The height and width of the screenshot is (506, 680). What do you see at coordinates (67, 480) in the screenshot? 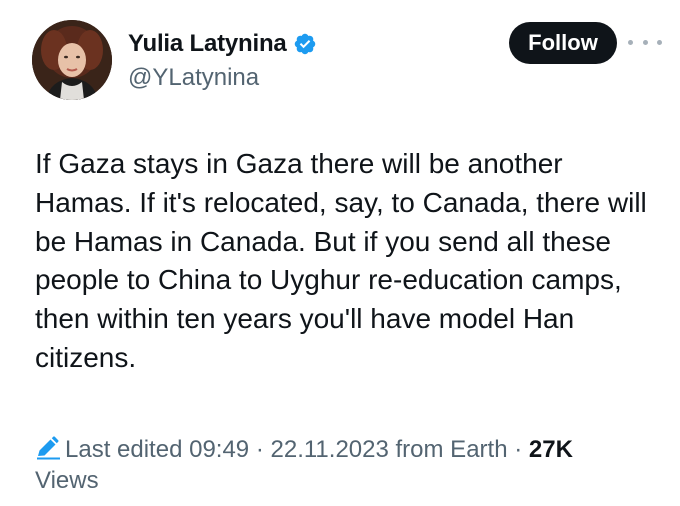
I see `views-label: Views` at bounding box center [67, 480].